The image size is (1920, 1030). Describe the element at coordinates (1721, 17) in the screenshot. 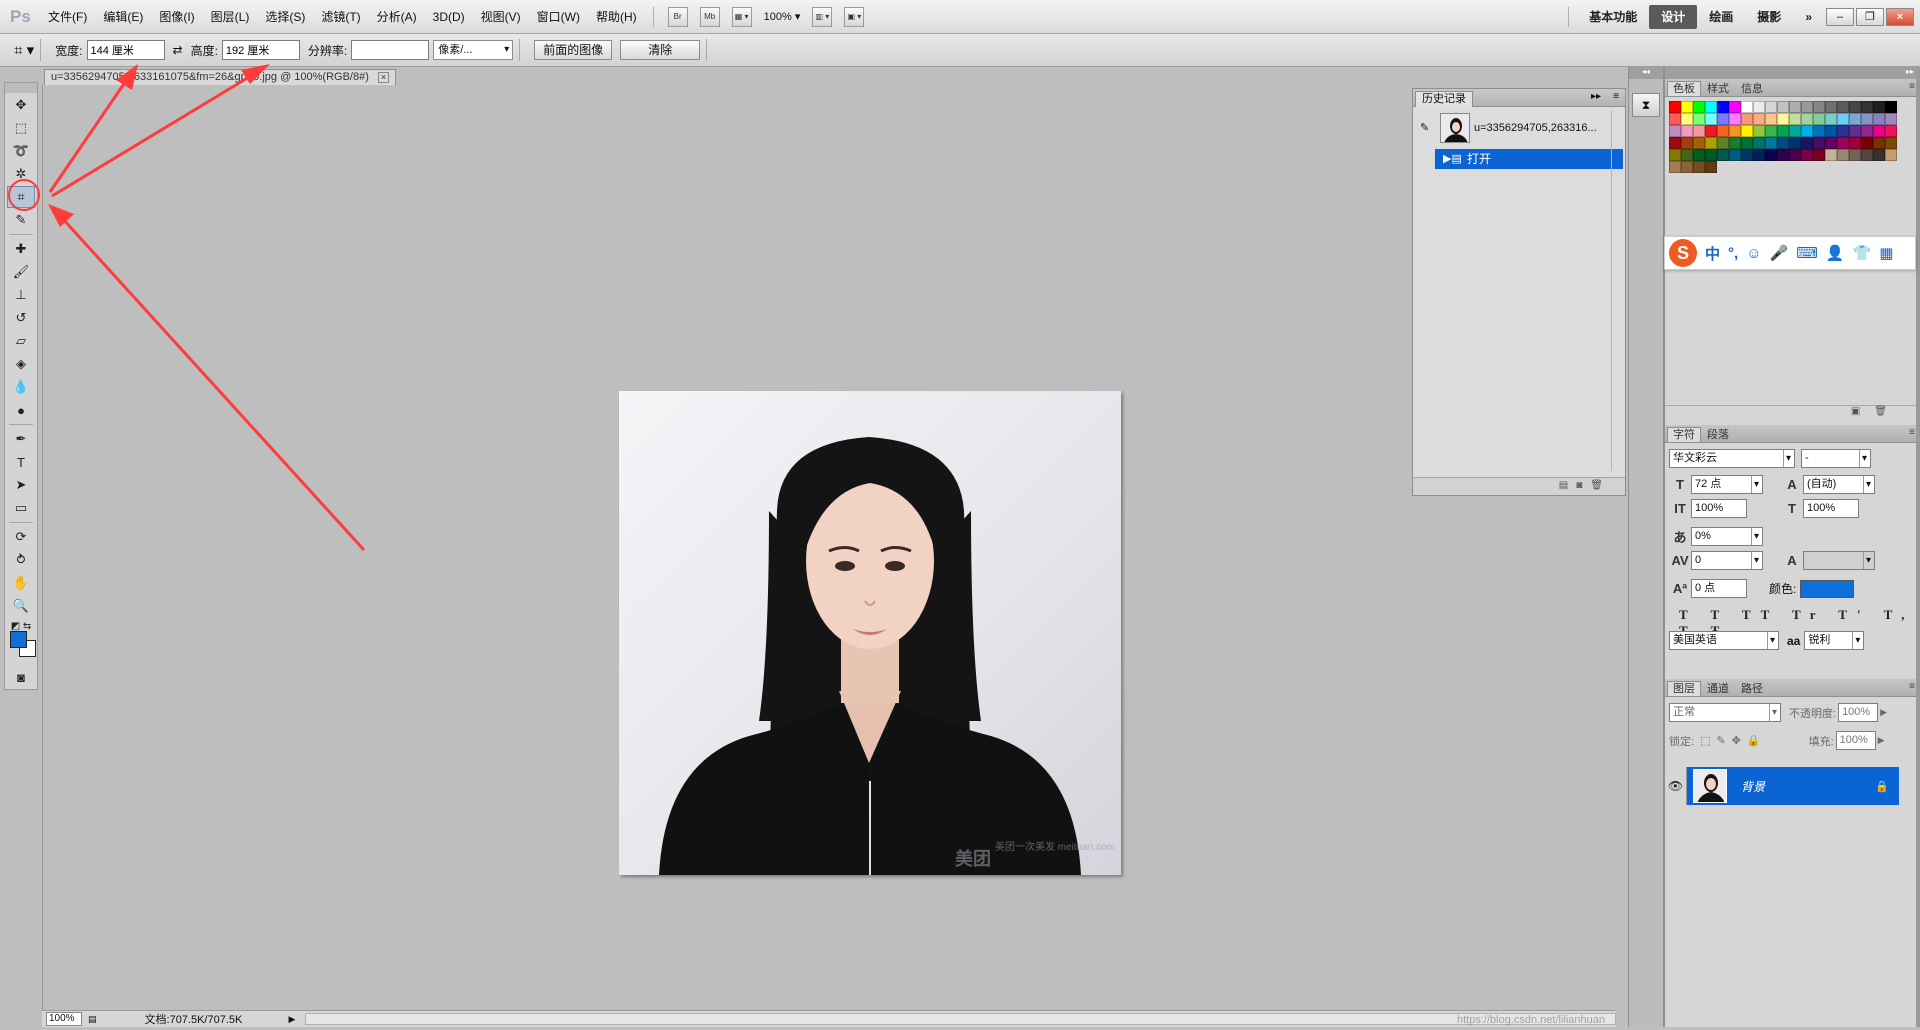

I see `workspace-painting: 绘画` at that location.